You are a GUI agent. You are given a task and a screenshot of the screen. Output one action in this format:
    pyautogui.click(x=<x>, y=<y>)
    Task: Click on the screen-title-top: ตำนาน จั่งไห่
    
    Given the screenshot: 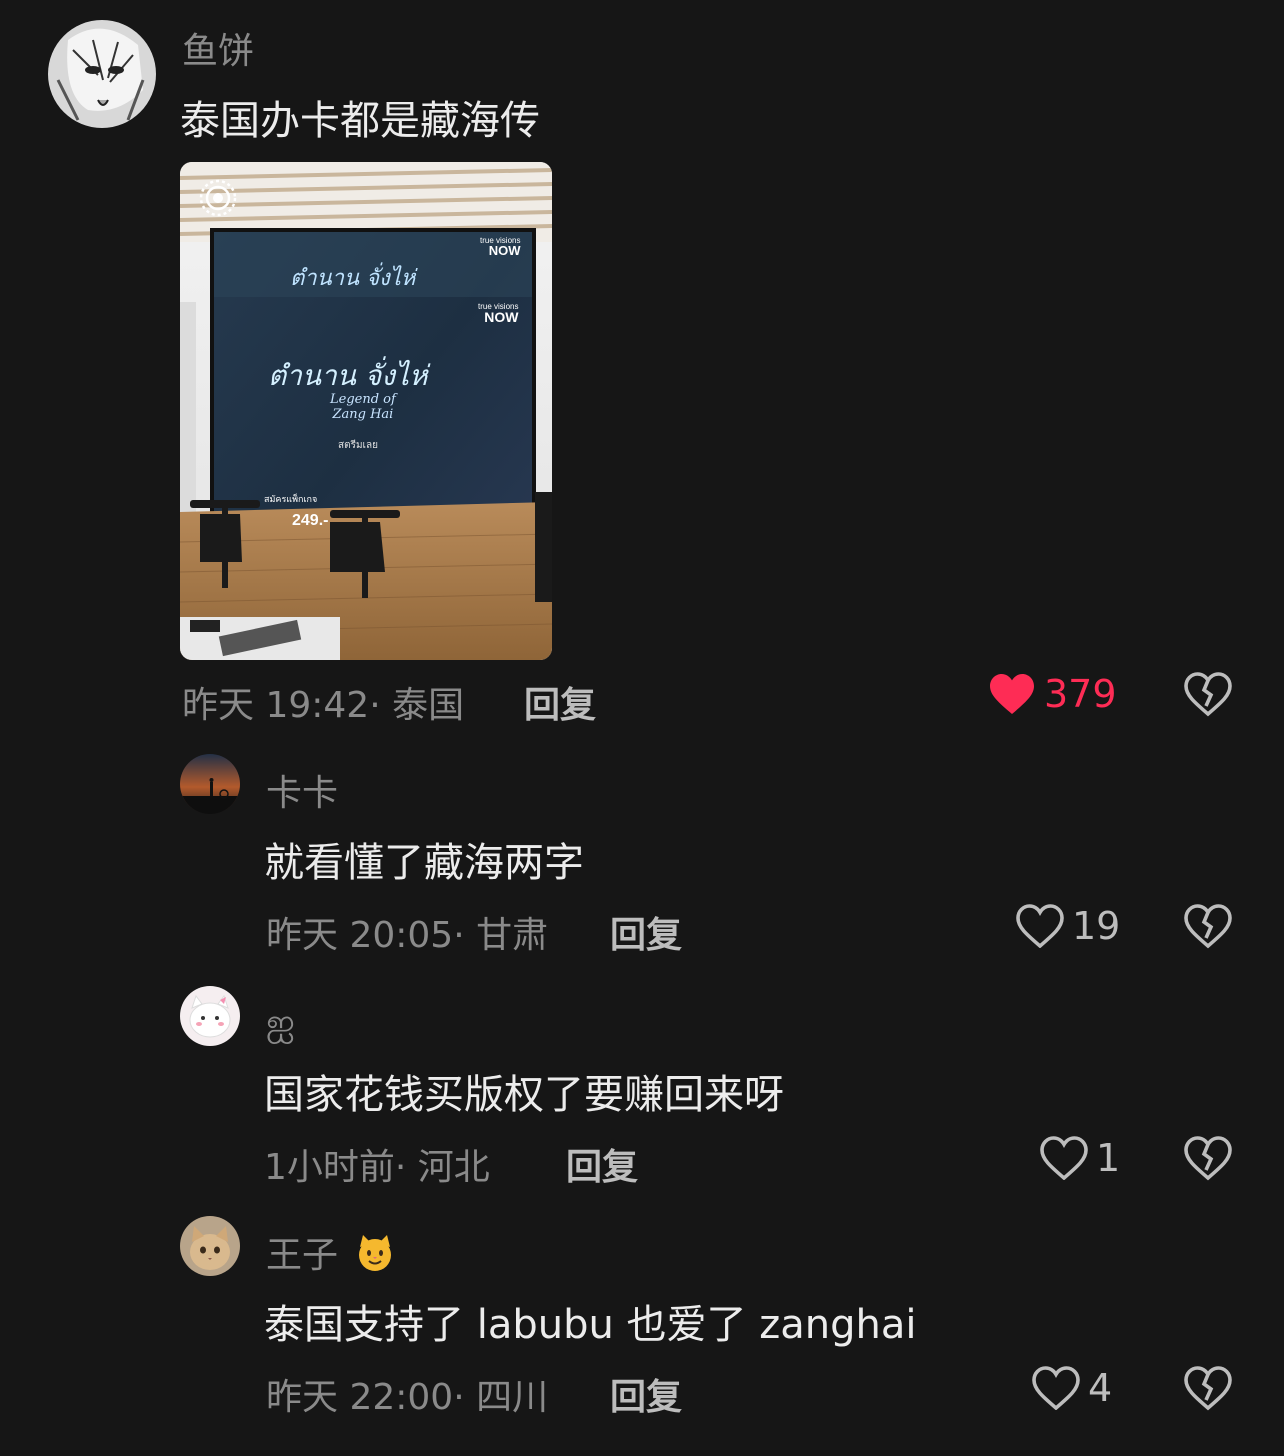 What is the action you would take?
    pyautogui.click(x=353, y=278)
    